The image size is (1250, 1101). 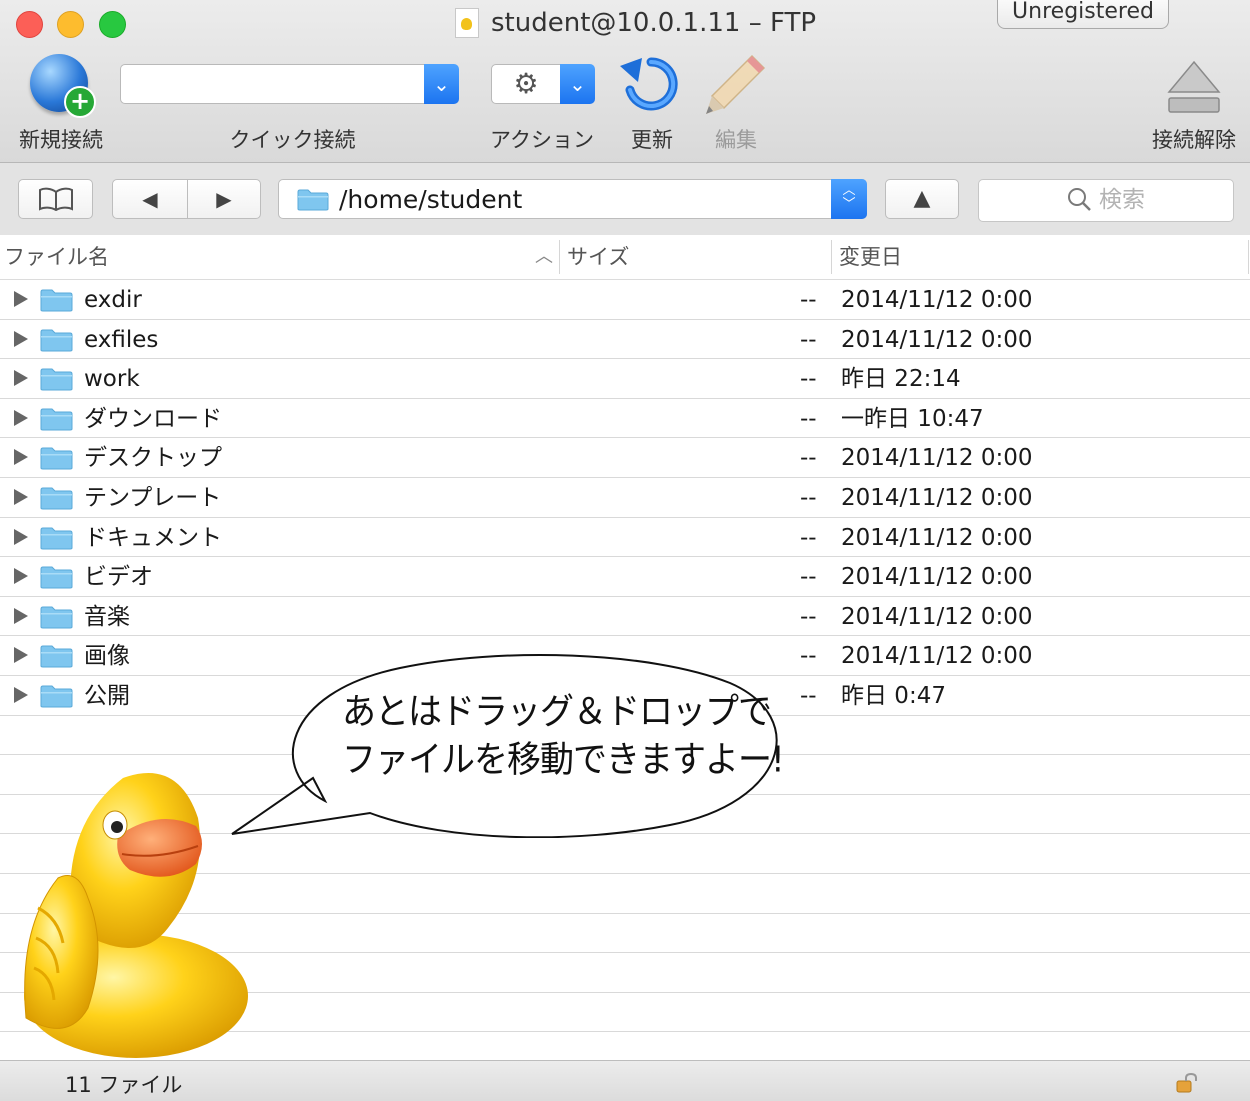 I want to click on file-row: ビデオ -- 2014/11/12 0:00, so click(x=625, y=577).